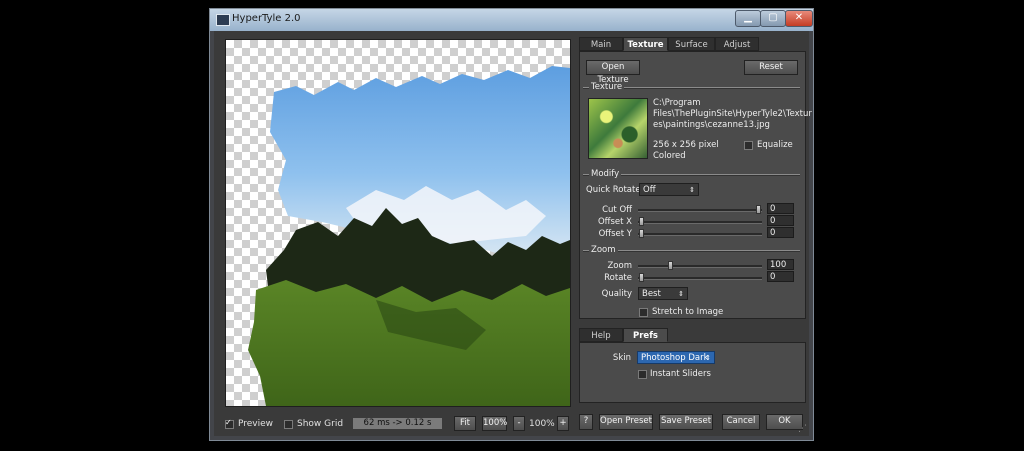  I want to click on show-grid-checkbox, so click(288, 424).